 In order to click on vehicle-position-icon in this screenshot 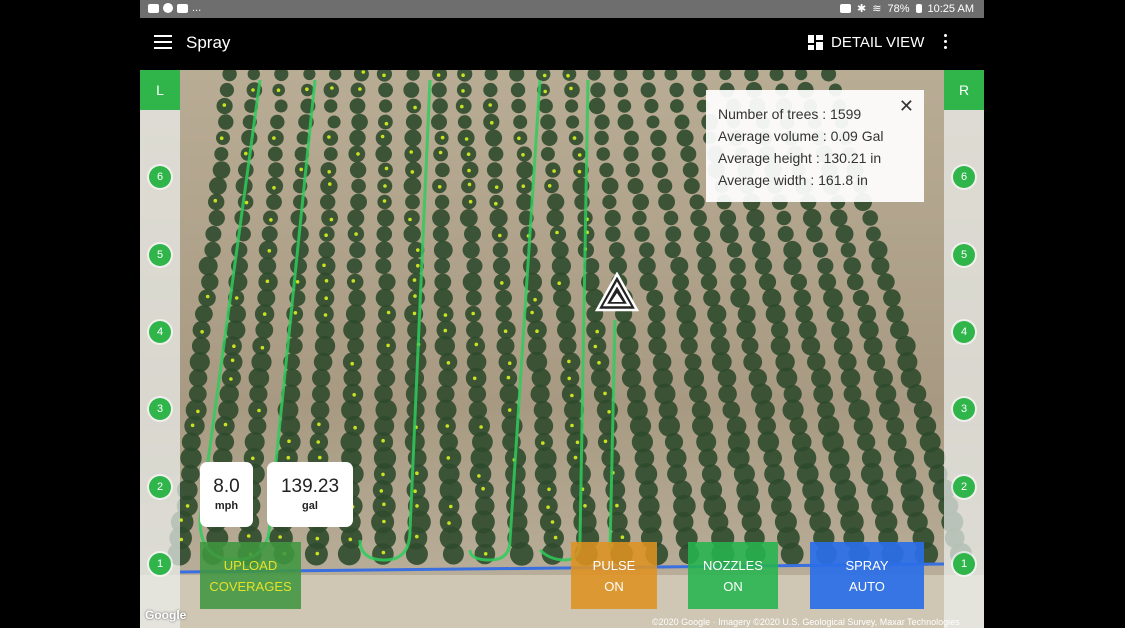, I will do `click(617, 292)`.